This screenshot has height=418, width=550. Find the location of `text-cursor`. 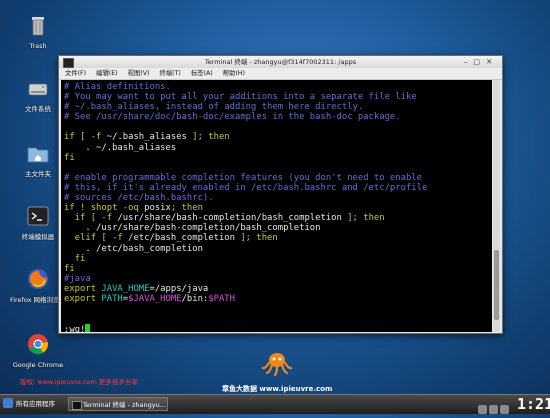

text-cursor is located at coordinates (88, 328).